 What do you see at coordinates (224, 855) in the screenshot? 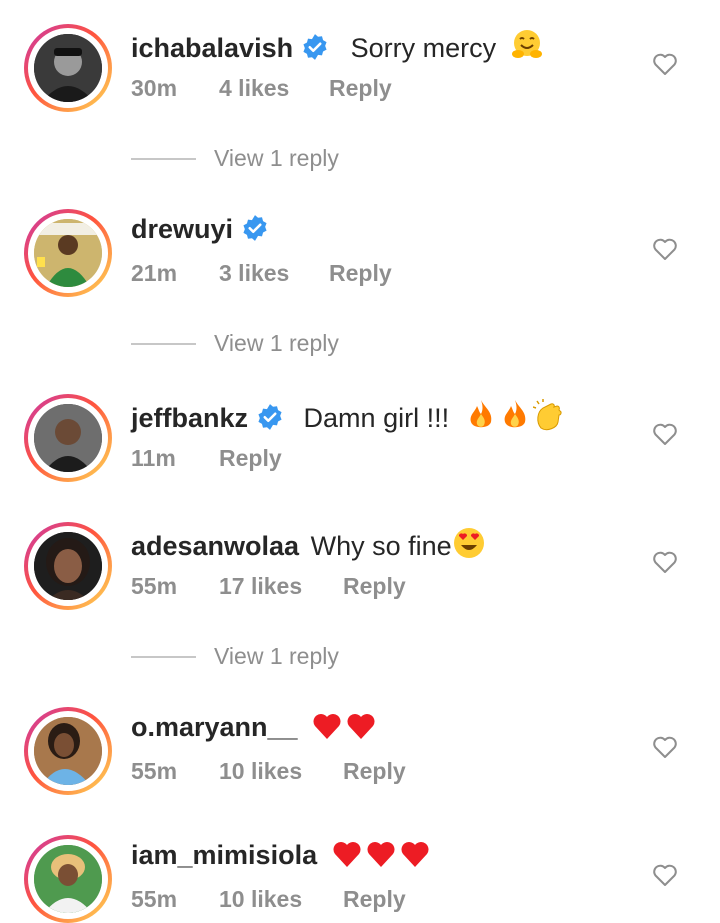
I see `comment-username: iam_mimisiola` at bounding box center [224, 855].